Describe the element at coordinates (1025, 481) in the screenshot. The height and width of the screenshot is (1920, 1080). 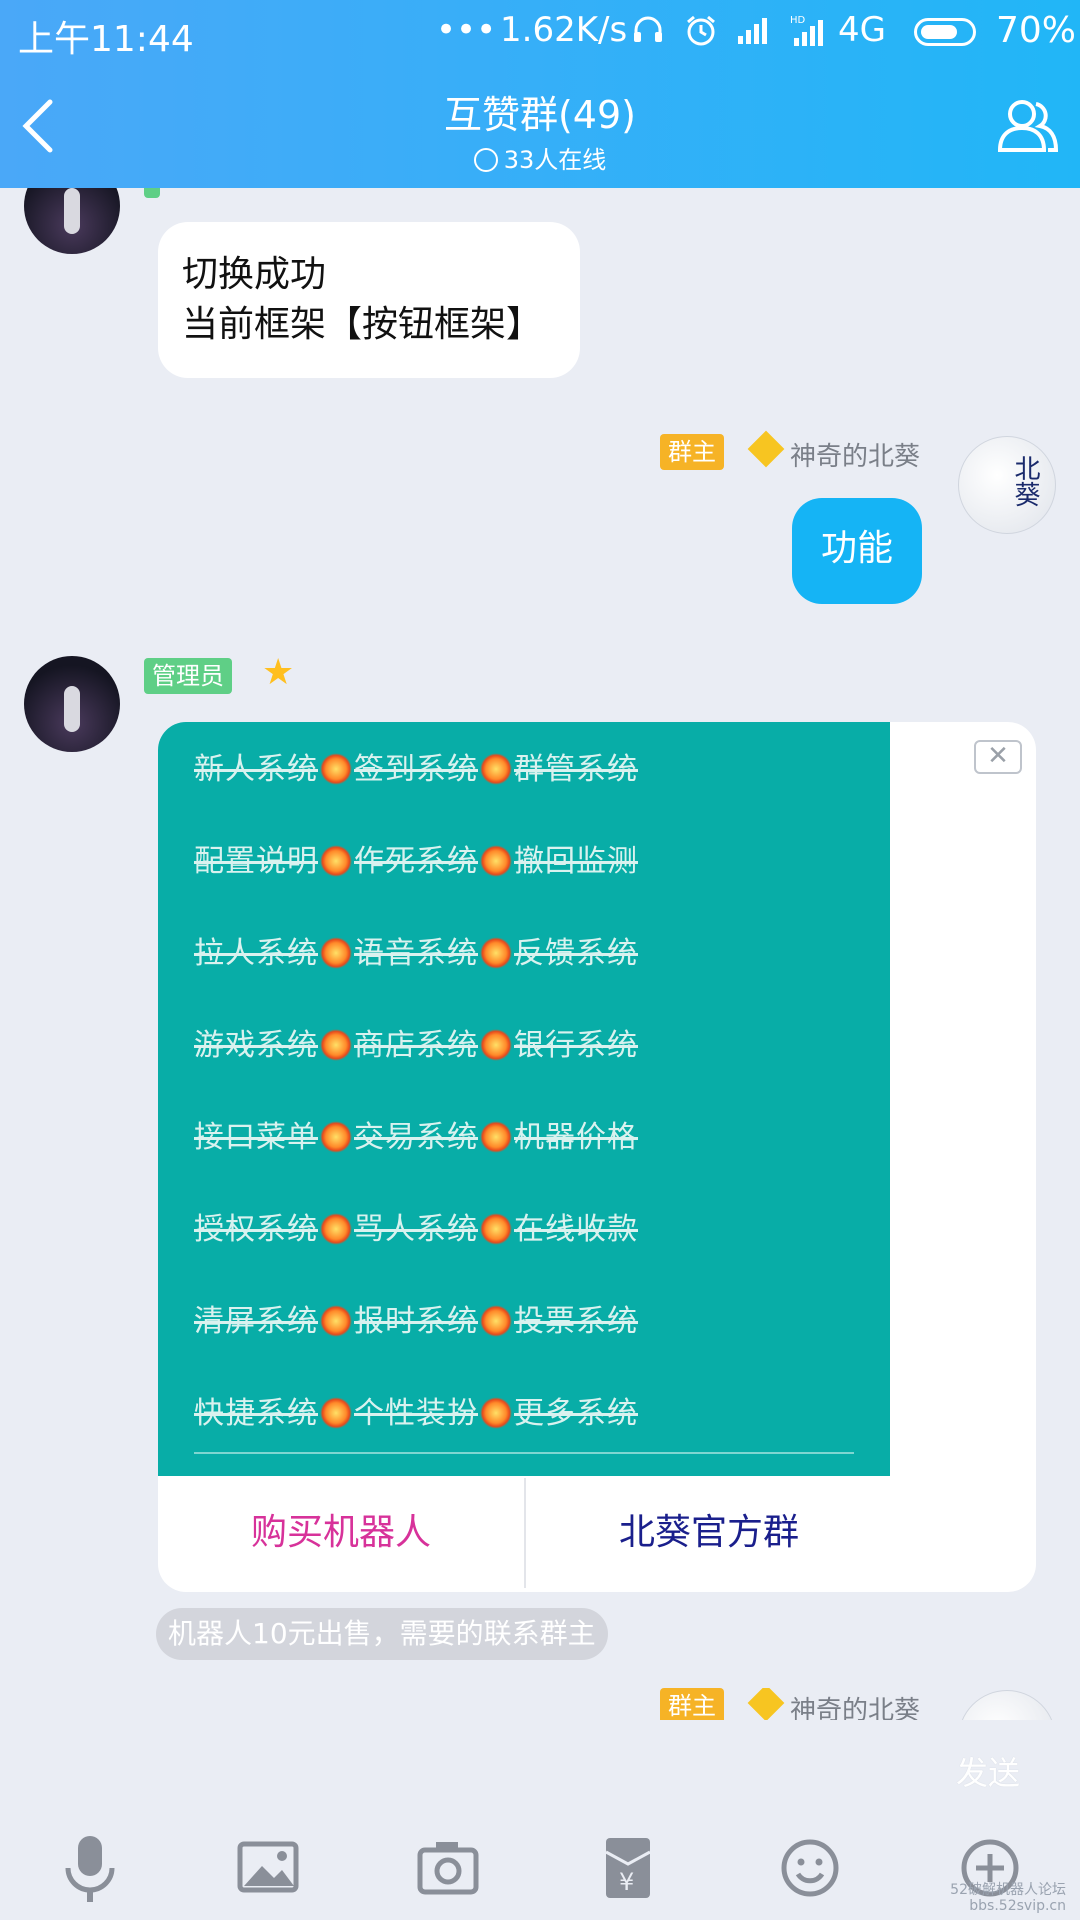
I see `avatar-text: 北葵` at that location.